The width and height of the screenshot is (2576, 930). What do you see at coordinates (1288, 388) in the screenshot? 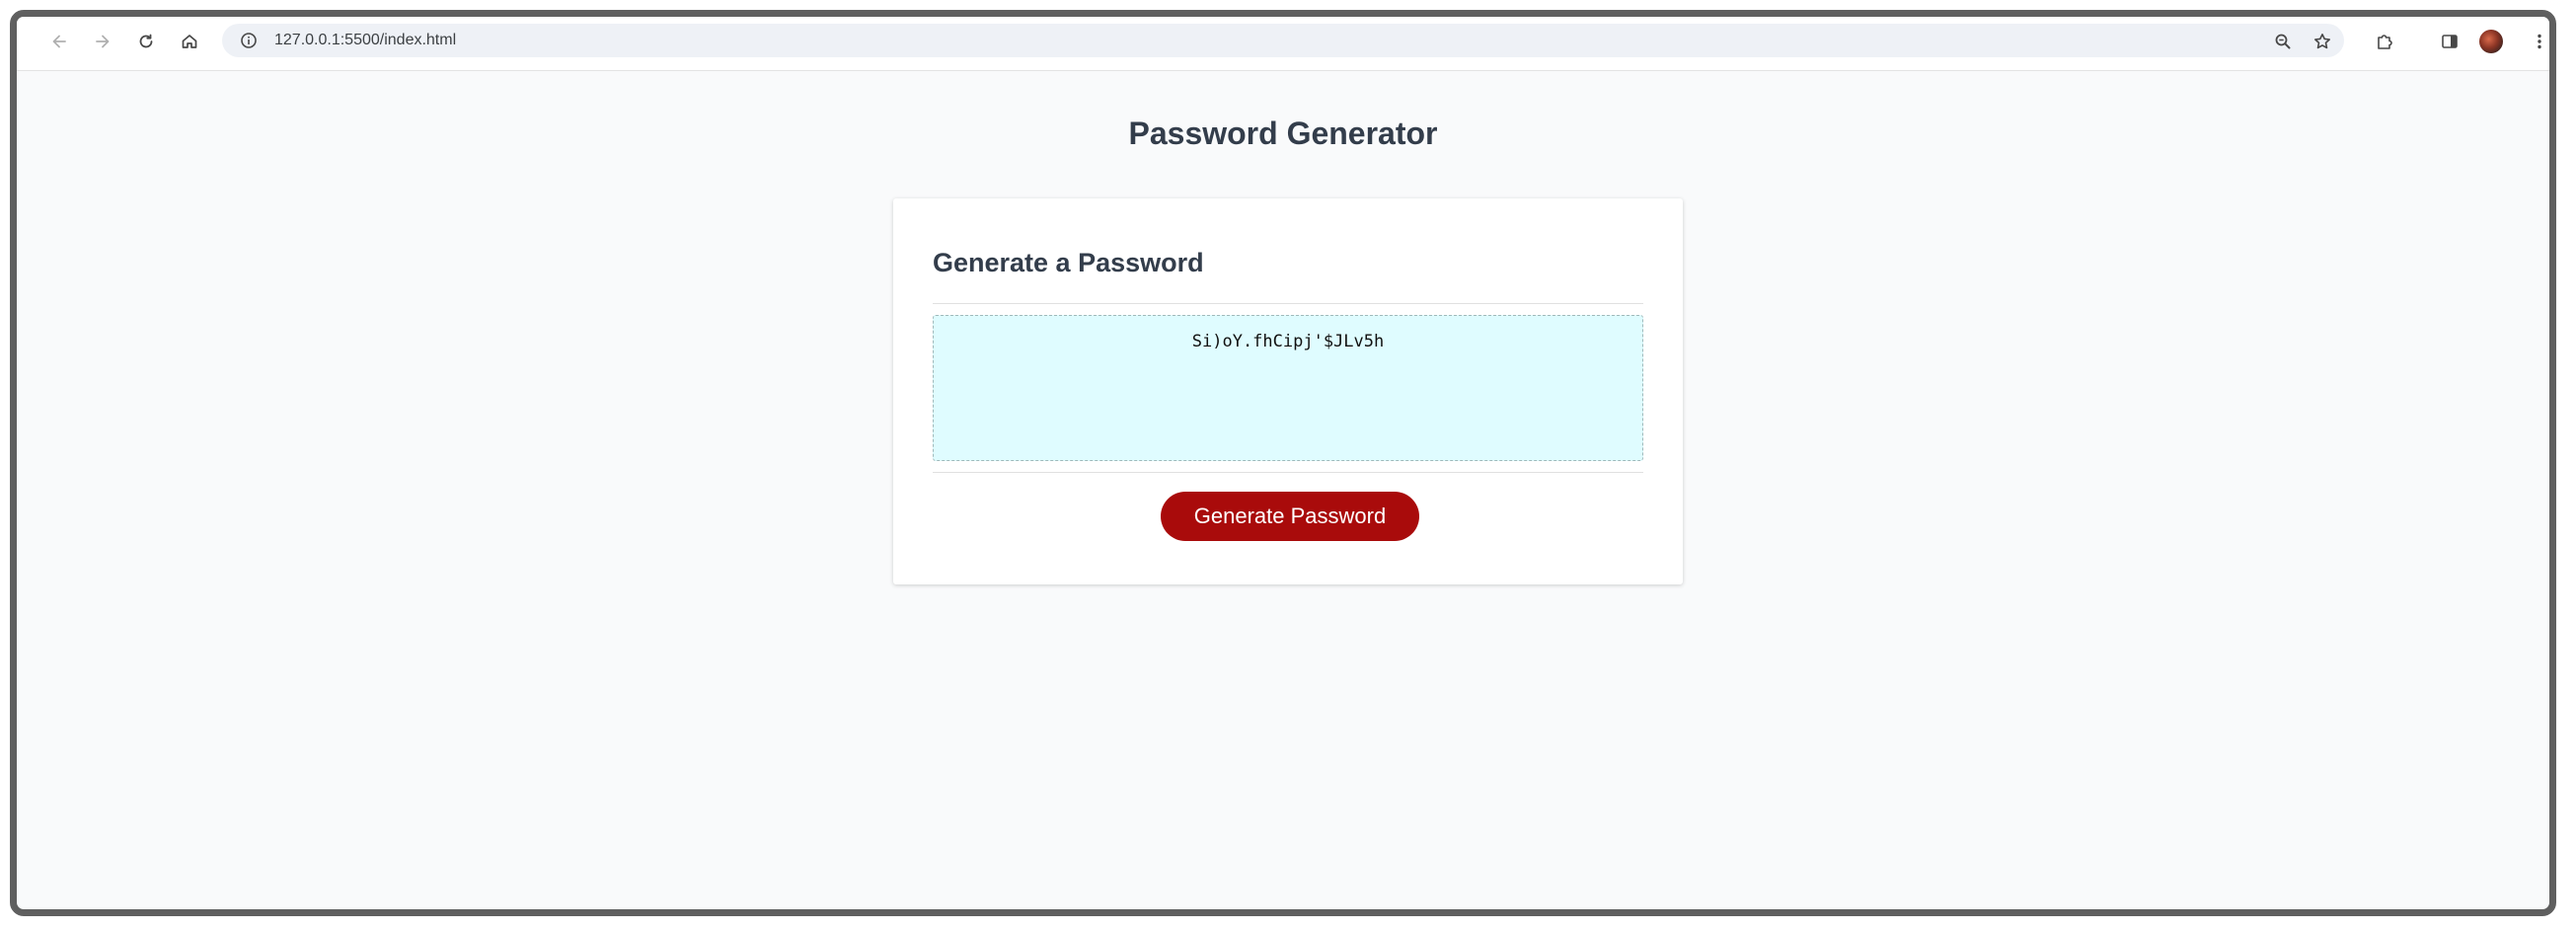
I see `password-output: Si)oY.fhCipj'$JLv5h` at bounding box center [1288, 388].